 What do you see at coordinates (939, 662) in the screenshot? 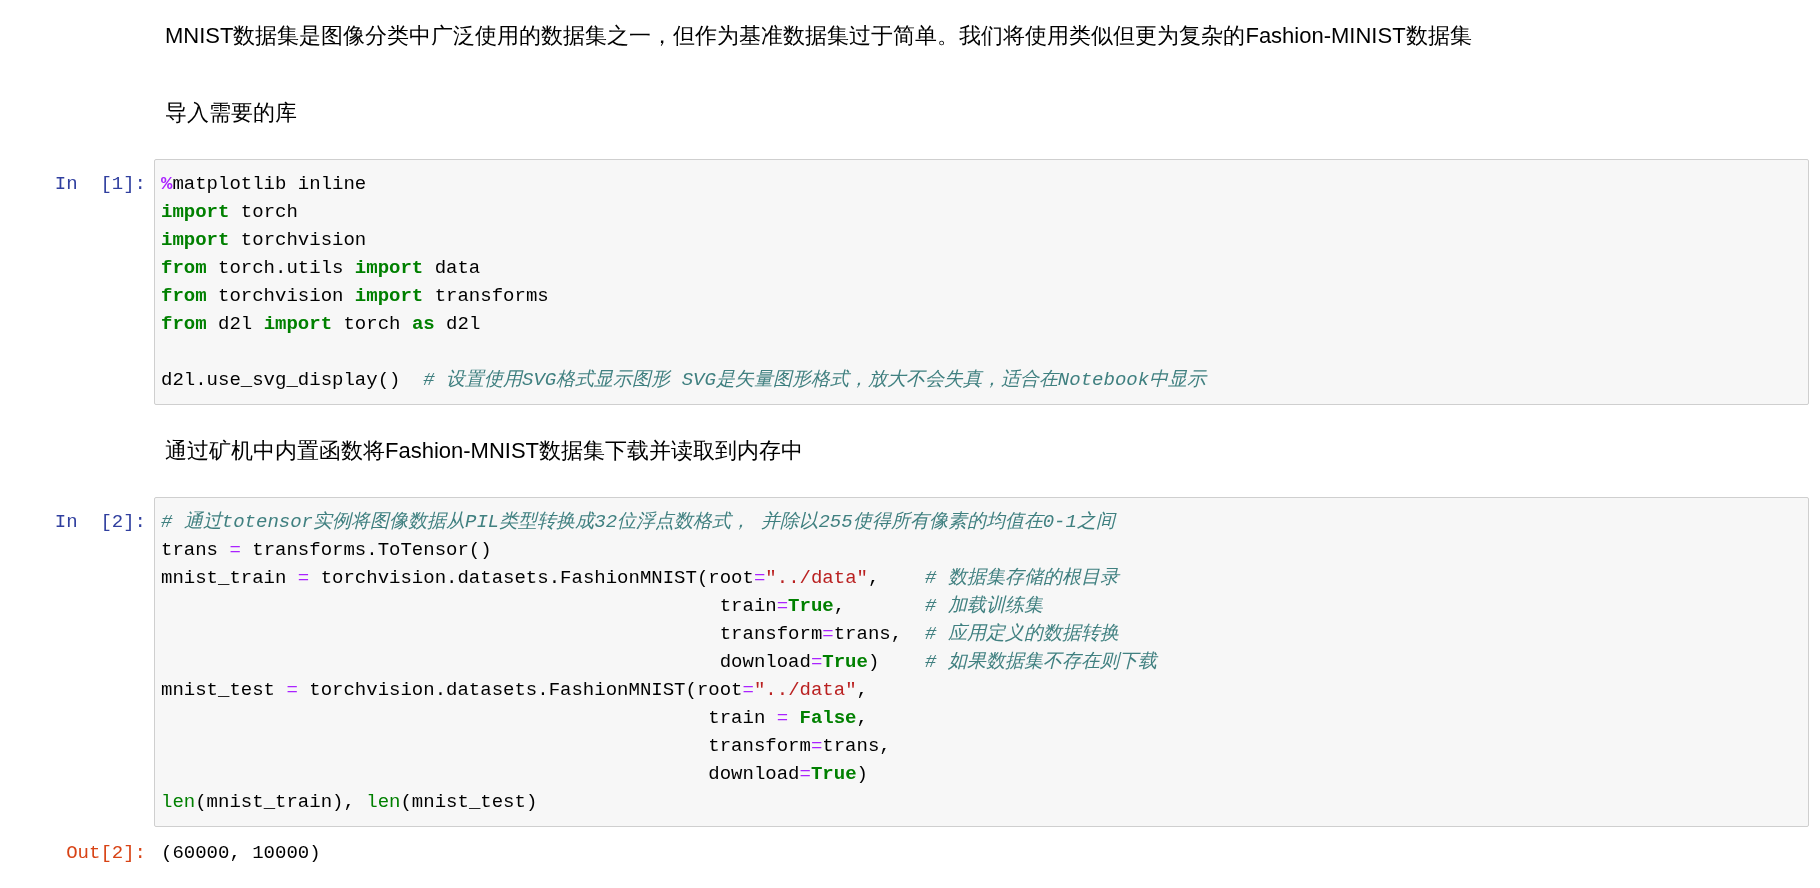
I see `code-line: download=True) # 如果数据集不存在则下载` at bounding box center [939, 662].